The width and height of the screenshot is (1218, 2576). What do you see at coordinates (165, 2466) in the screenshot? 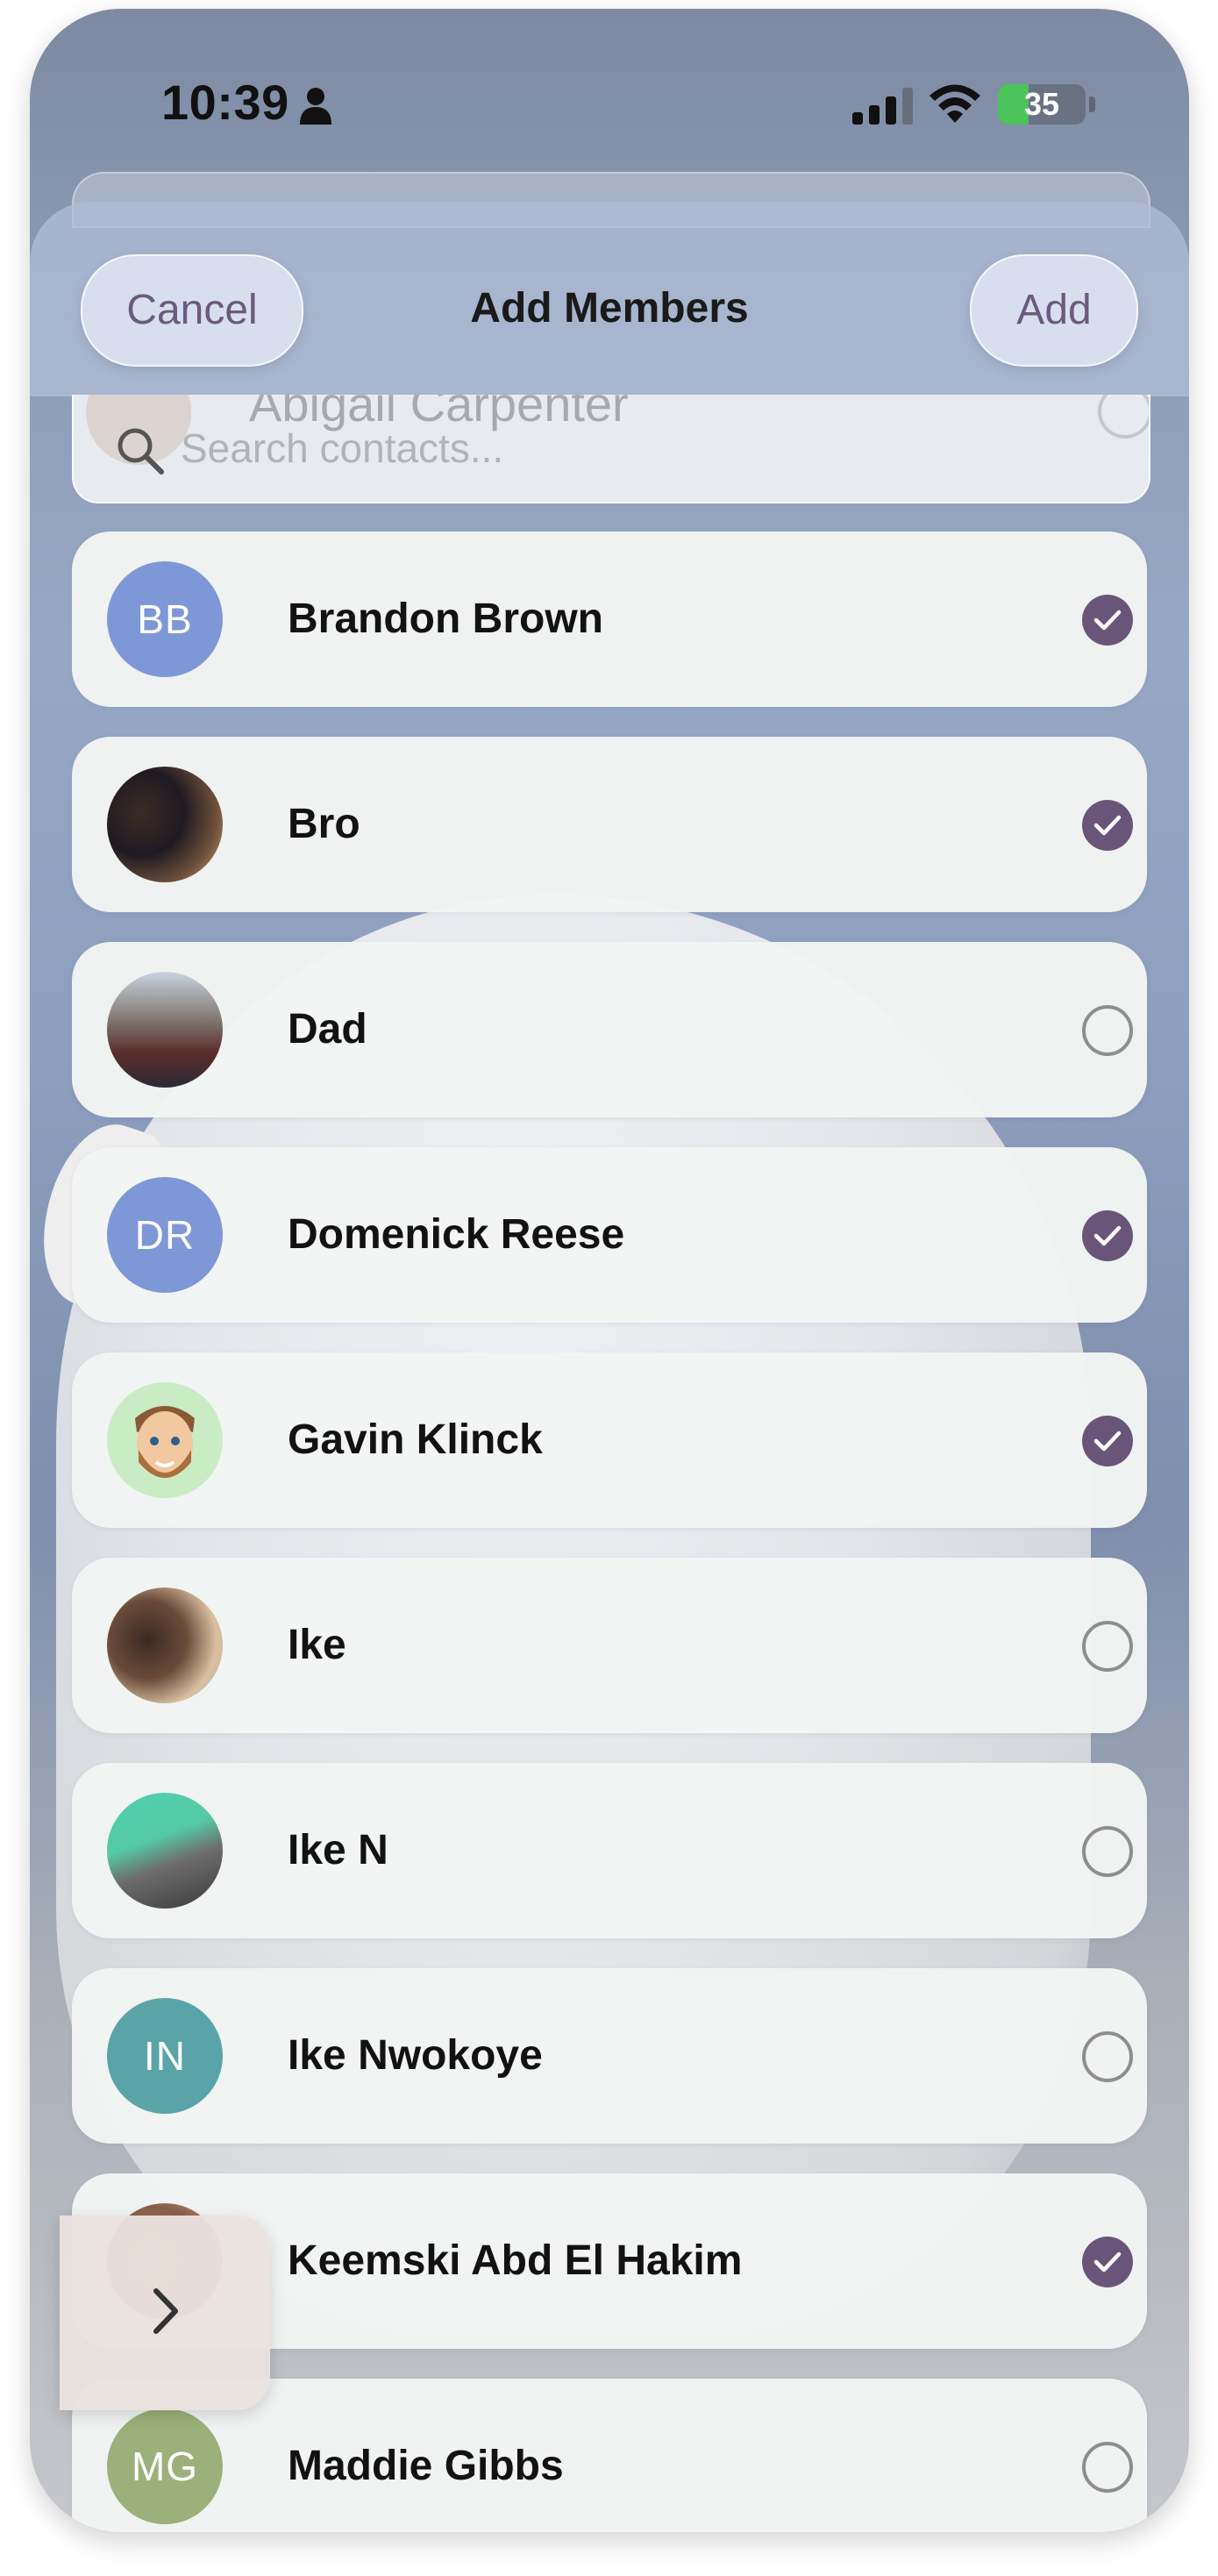
I see `avatar: MG` at bounding box center [165, 2466].